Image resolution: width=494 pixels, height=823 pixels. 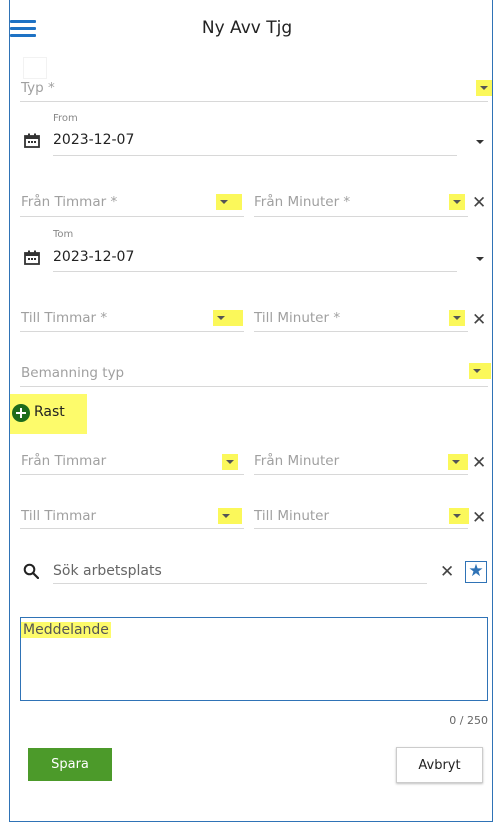 What do you see at coordinates (35, 68) in the screenshot?
I see `blank-box` at bounding box center [35, 68].